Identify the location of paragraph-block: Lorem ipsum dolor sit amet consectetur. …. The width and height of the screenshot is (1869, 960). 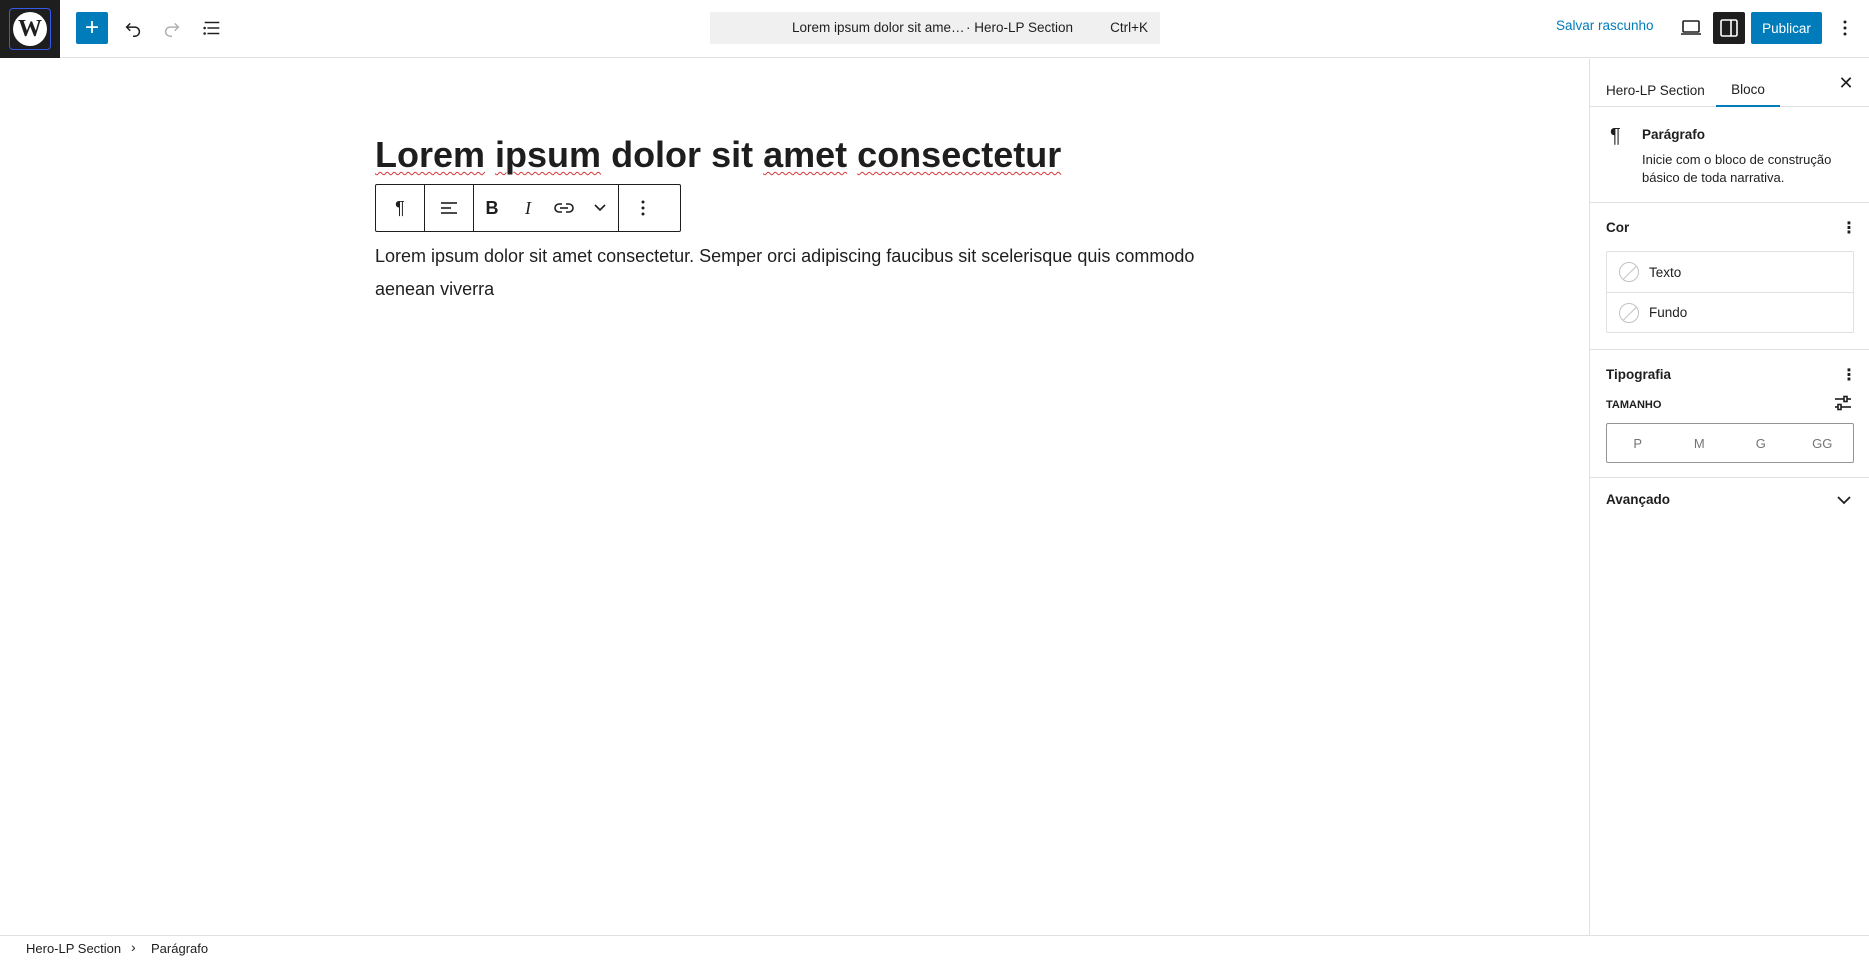
(805, 273).